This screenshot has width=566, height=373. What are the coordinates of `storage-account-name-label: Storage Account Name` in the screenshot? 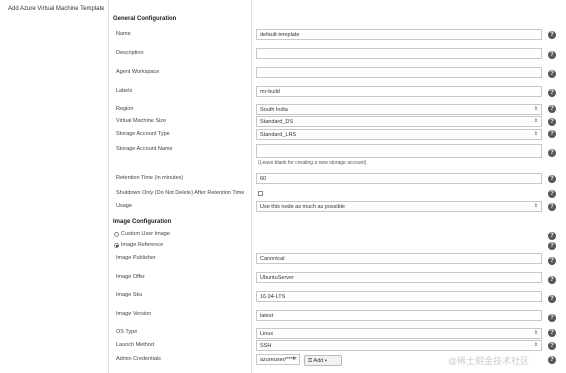 It's located at (144, 149).